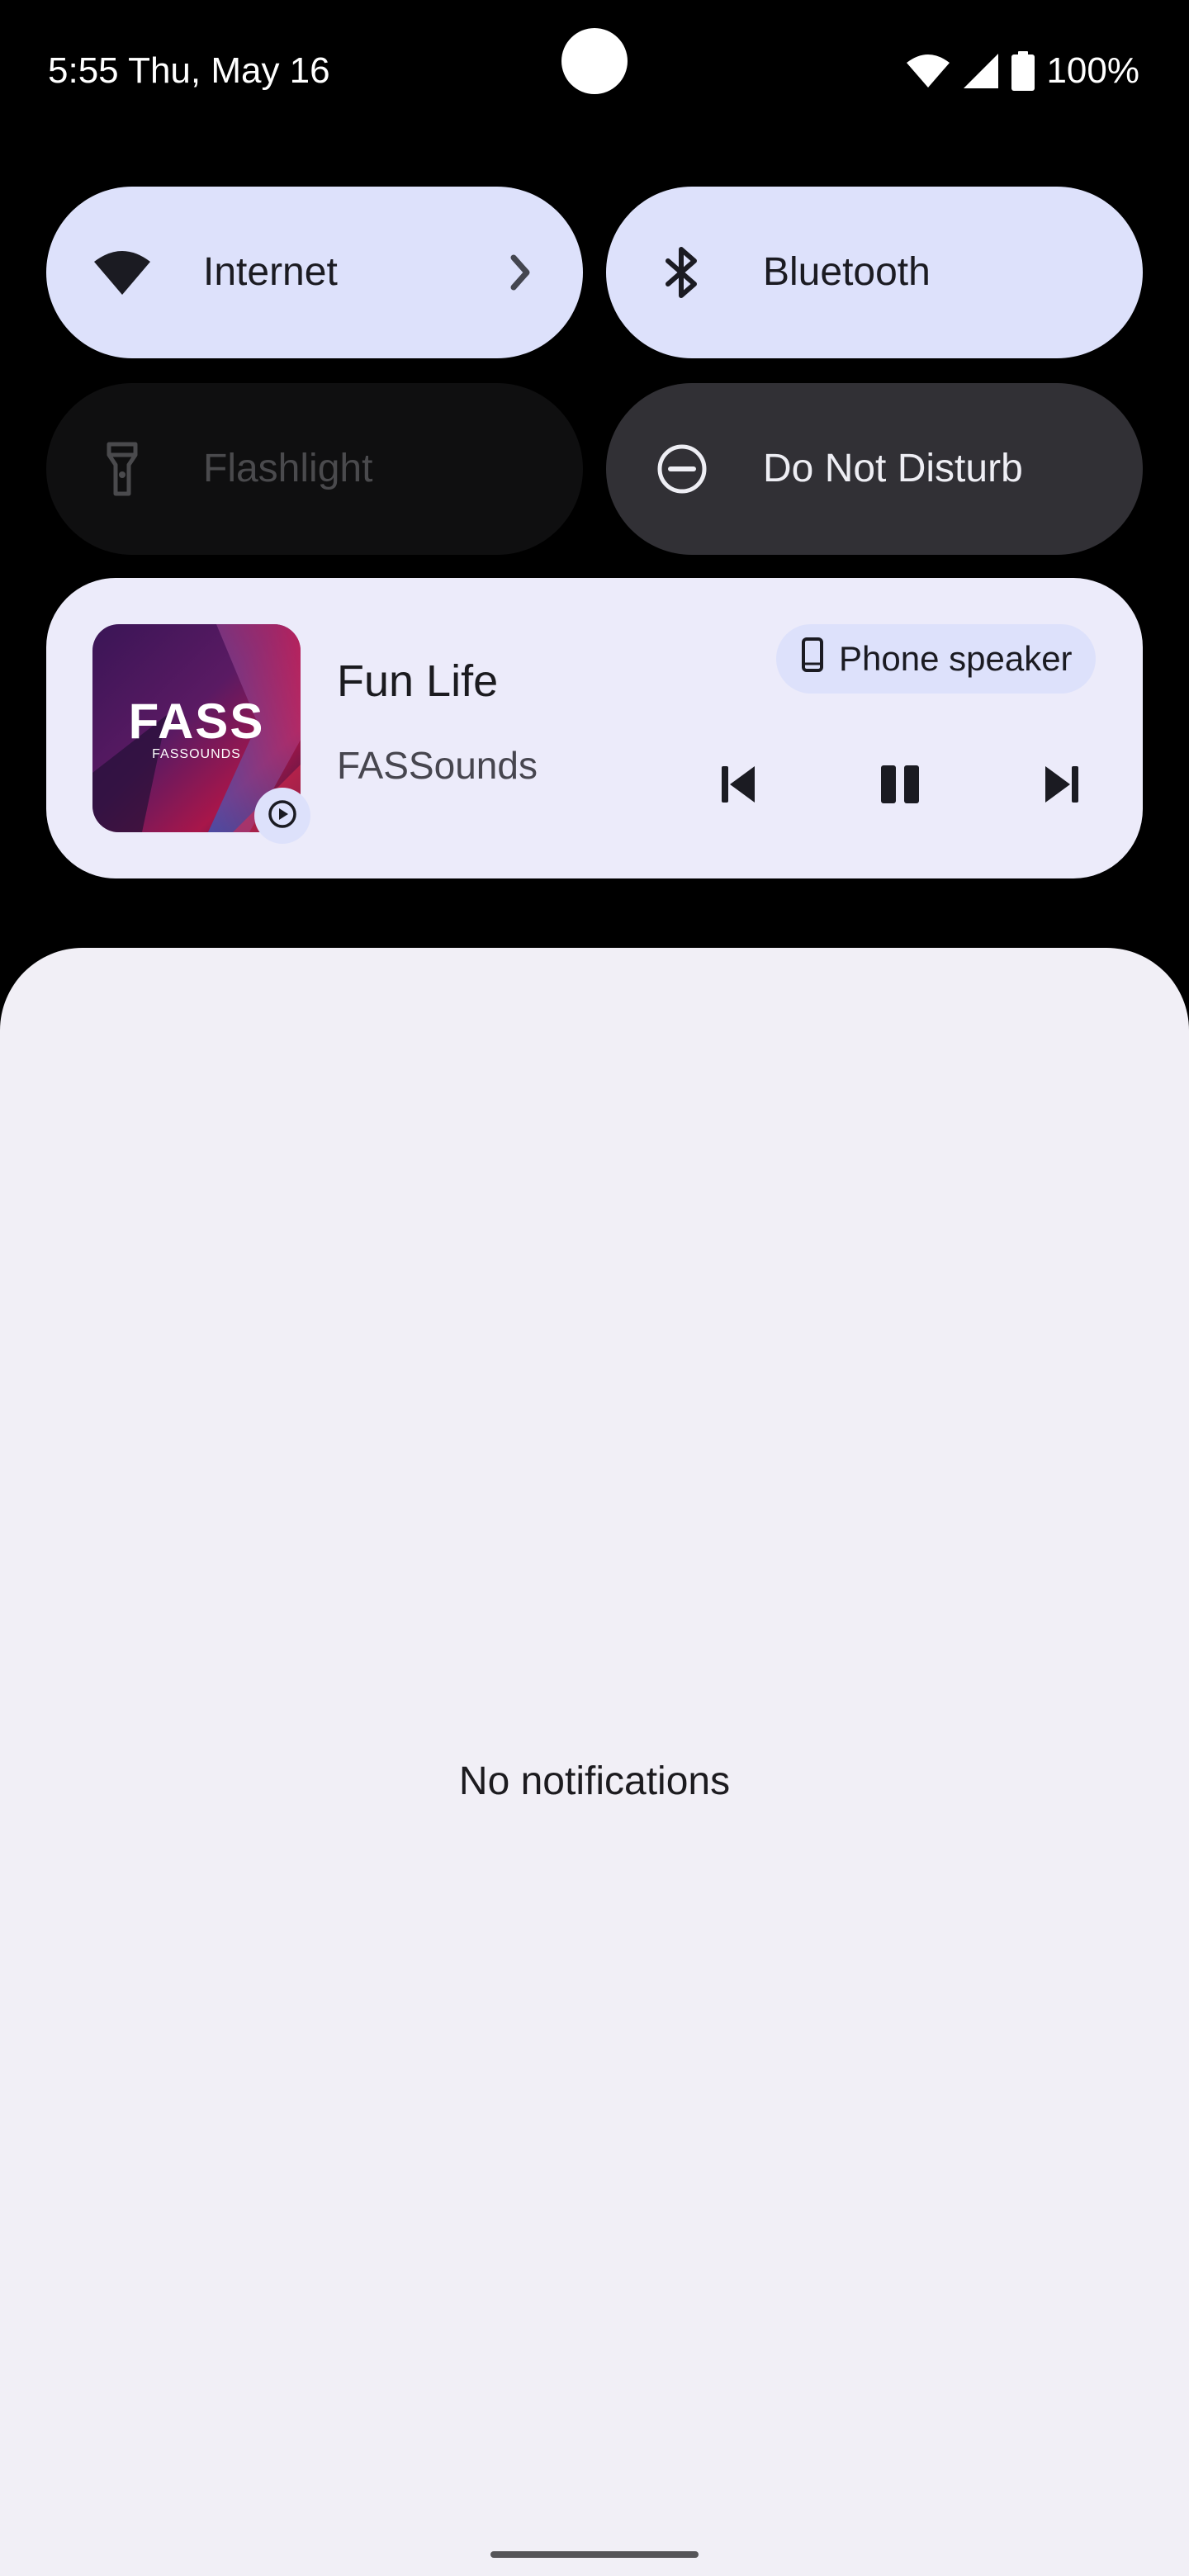 This screenshot has width=1189, height=2576. I want to click on skip-previous-icon, so click(738, 786).